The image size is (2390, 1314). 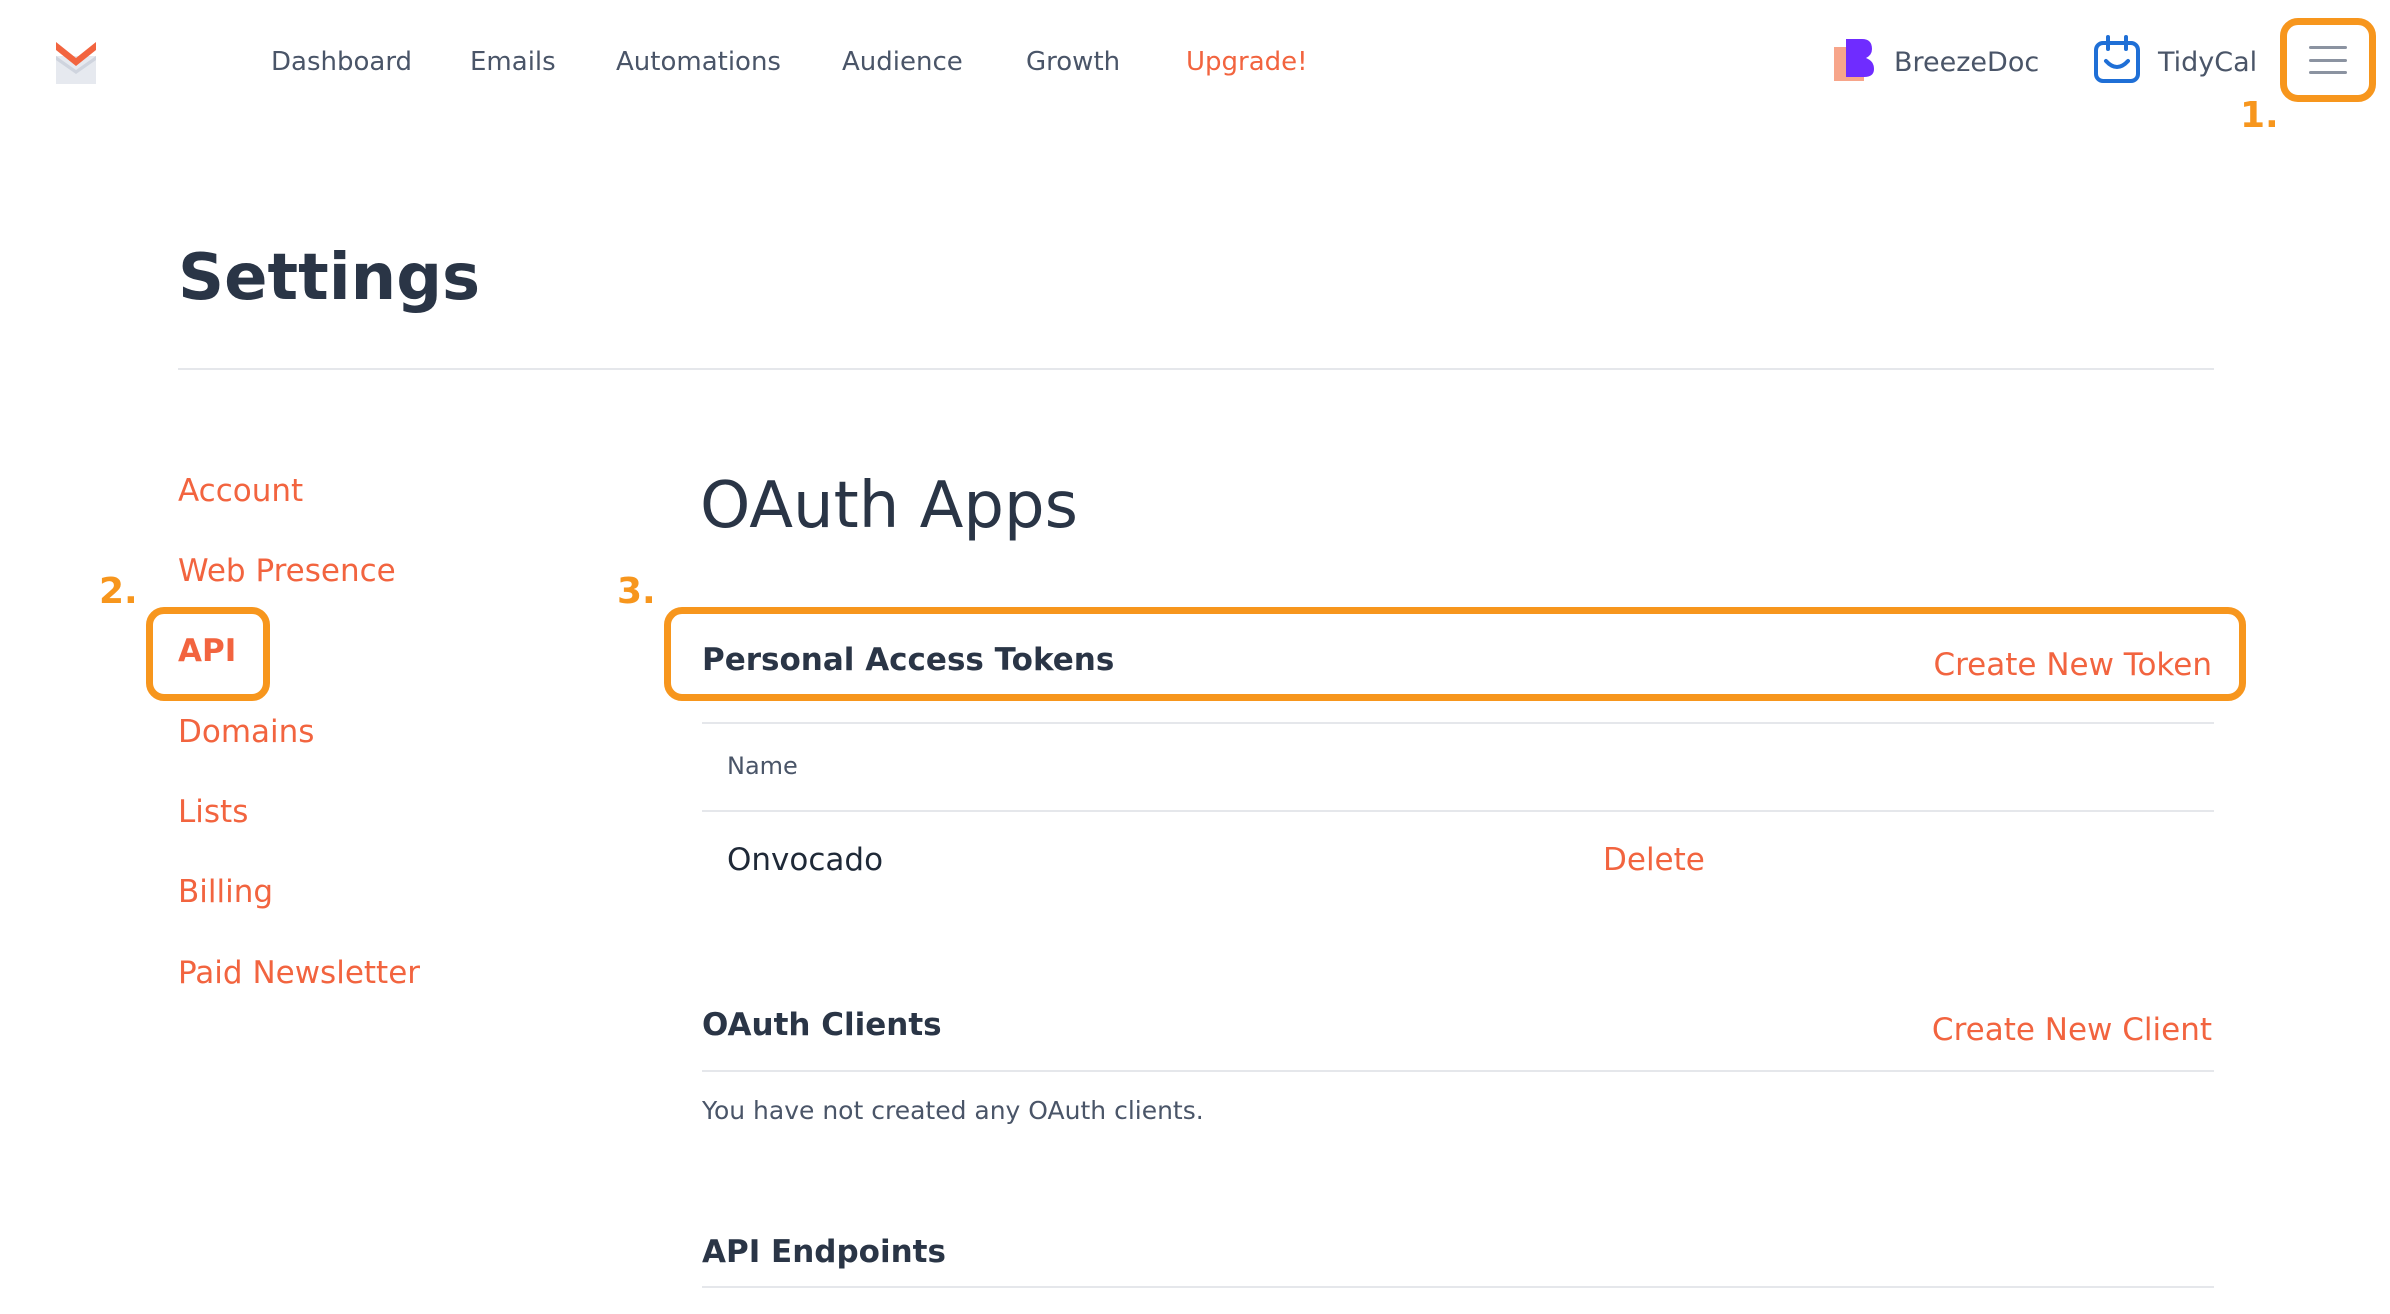 What do you see at coordinates (2072, 1030) in the screenshot?
I see `create-new-client-button: Create New Client` at bounding box center [2072, 1030].